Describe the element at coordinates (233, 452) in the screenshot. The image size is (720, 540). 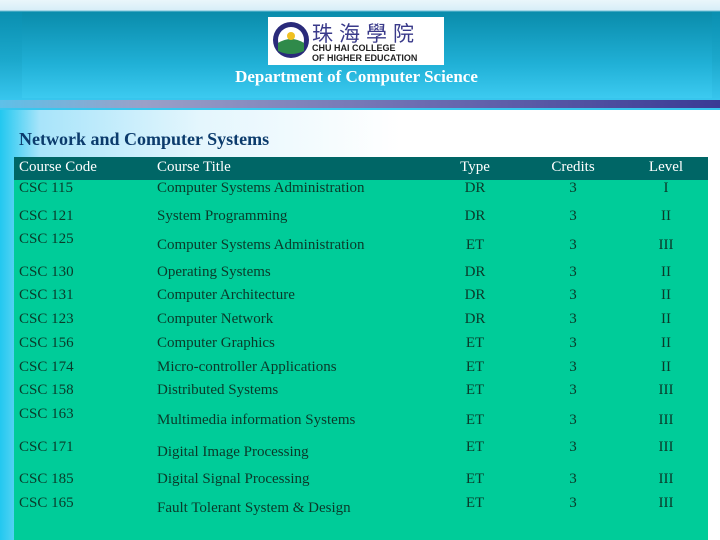
I see `course-title: Digital Image Processing` at that location.